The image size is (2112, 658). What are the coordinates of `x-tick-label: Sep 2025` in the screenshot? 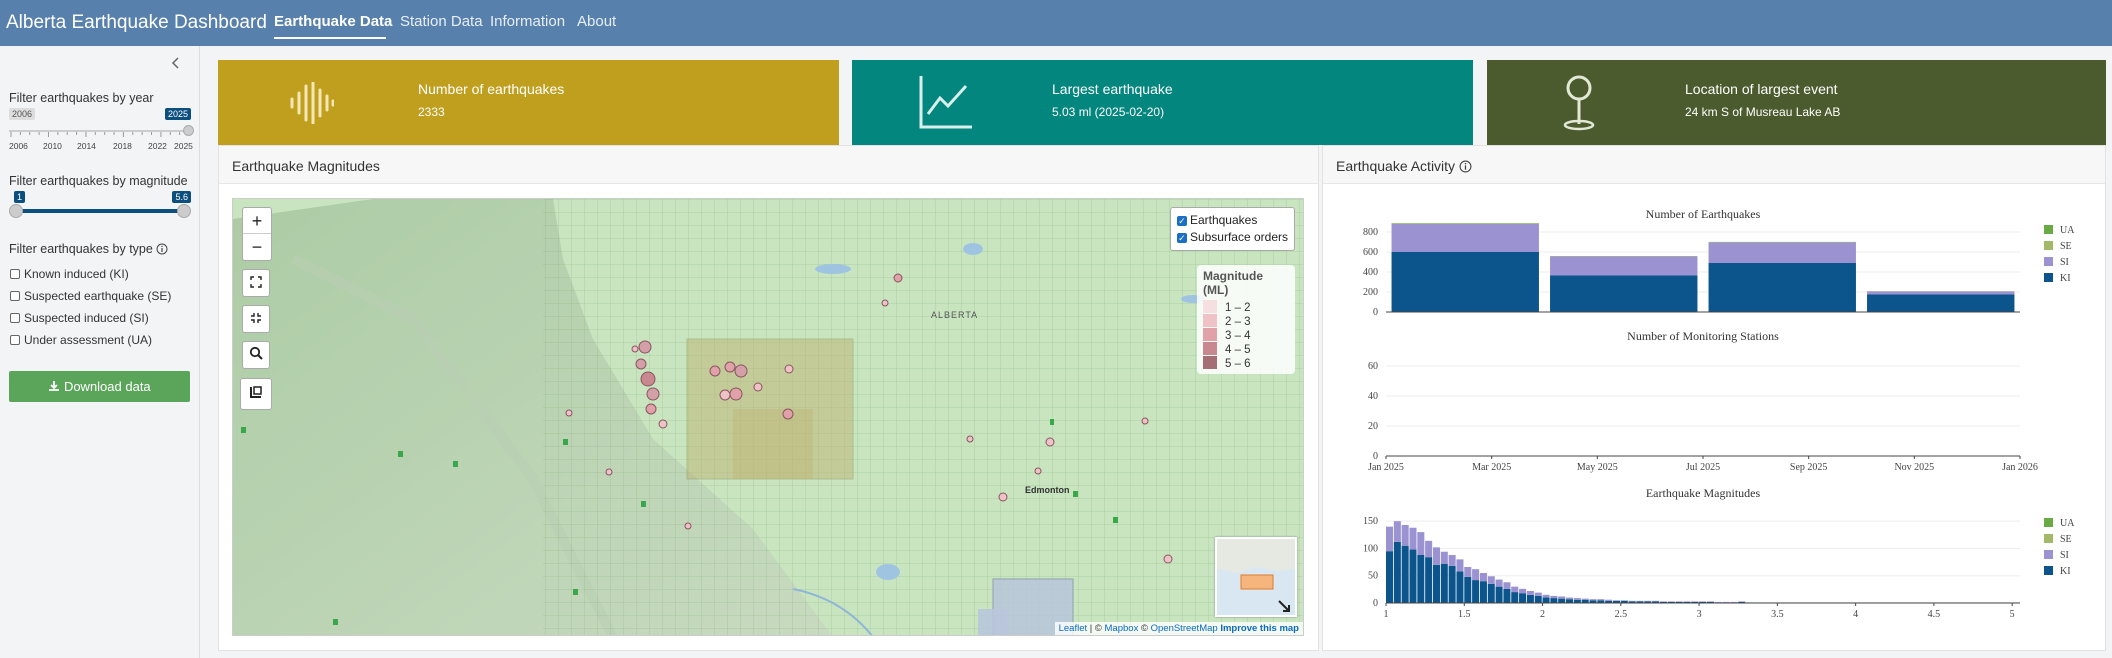 It's located at (1809, 467).